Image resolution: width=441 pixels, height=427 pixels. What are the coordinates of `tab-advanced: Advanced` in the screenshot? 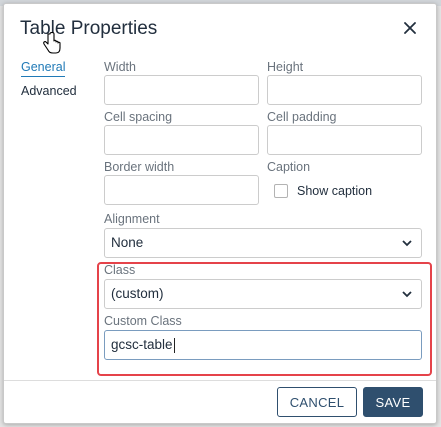 It's located at (49, 91).